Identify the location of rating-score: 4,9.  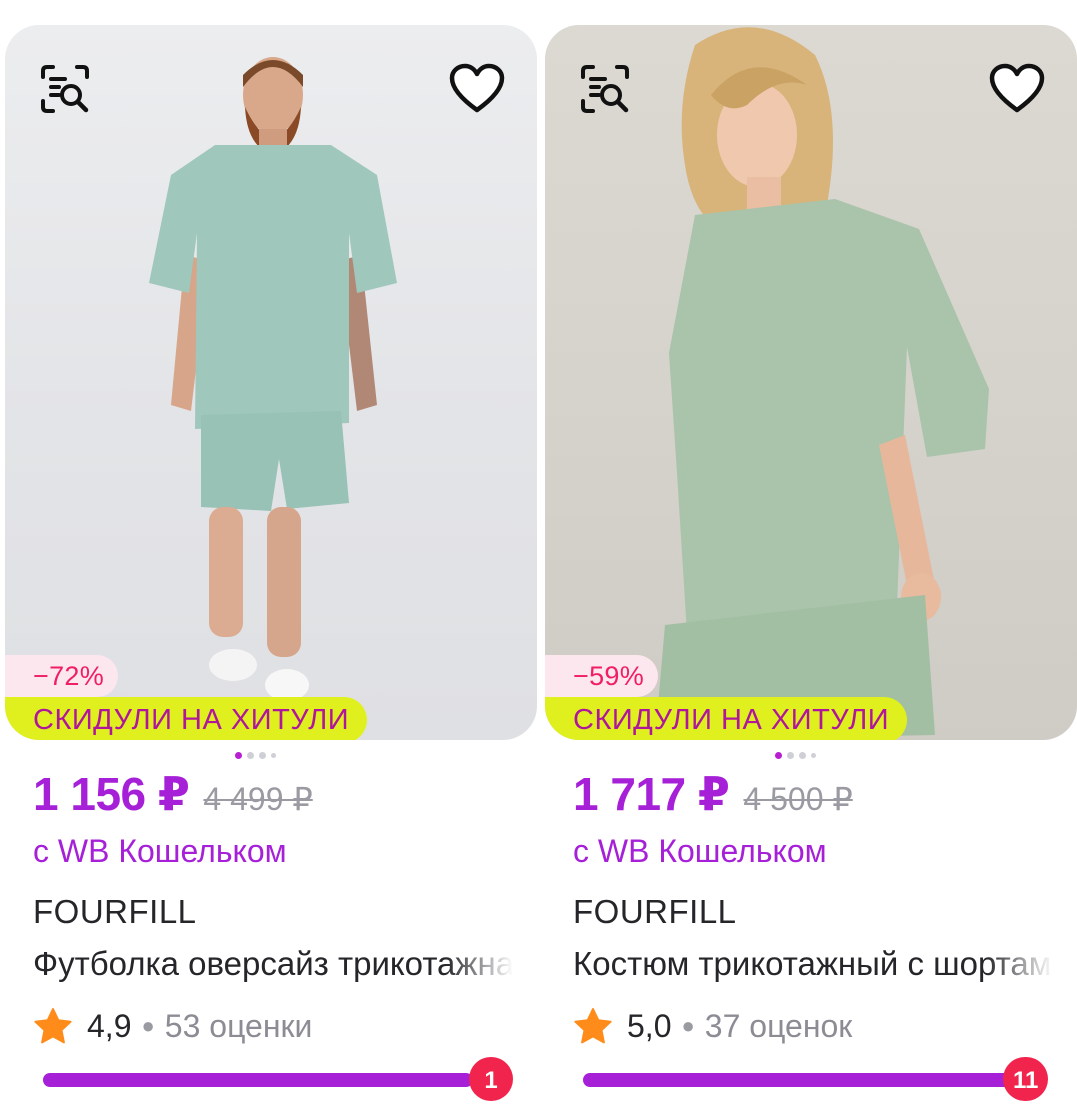
(109, 1025).